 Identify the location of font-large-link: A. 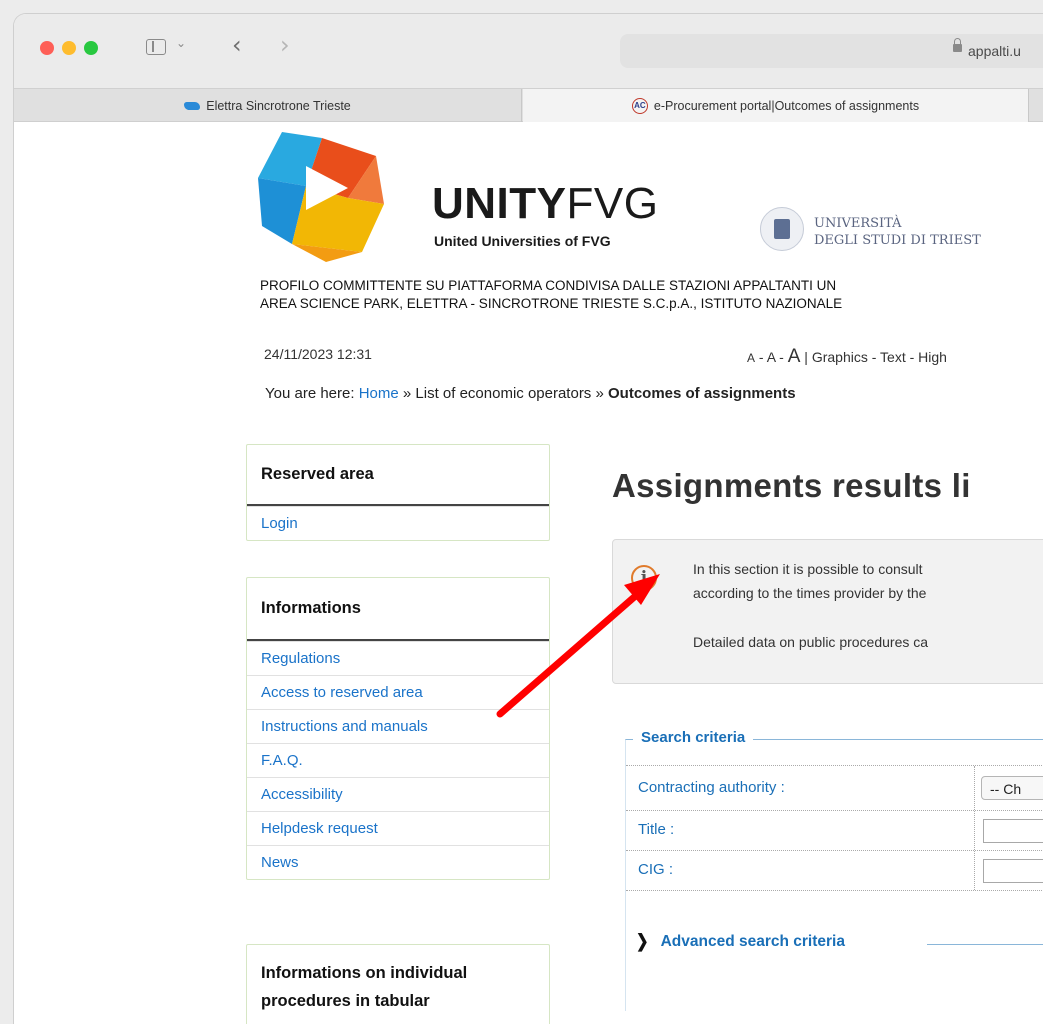
(794, 356).